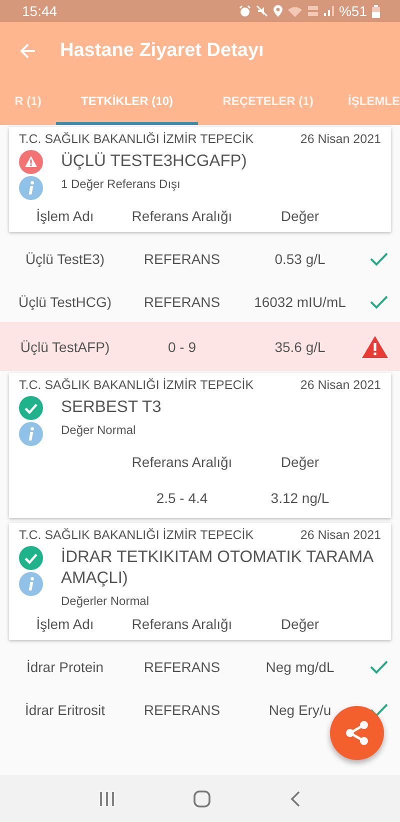 The image size is (400, 822). Describe the element at coordinates (352, 11) in the screenshot. I see `battery-percent: %51` at that location.